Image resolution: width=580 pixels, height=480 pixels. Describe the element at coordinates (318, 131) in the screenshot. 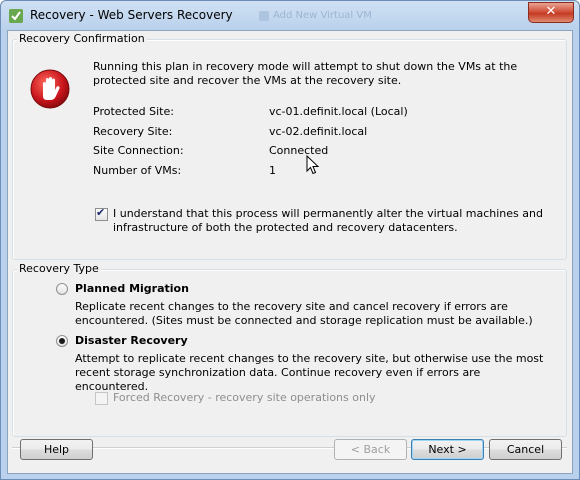

I see `recovery-site-value: vc-02.definit.local` at that location.